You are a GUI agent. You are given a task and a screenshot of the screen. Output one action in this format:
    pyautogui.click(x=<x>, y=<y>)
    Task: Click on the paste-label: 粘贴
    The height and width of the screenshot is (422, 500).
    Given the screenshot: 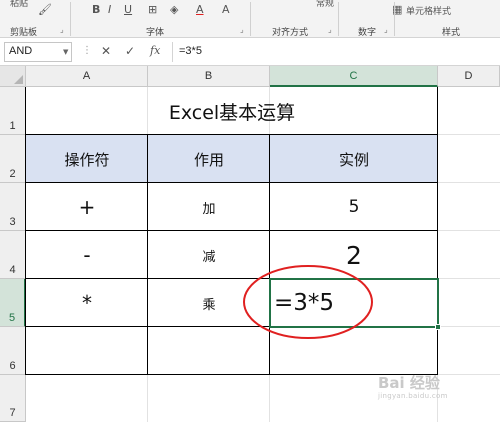 What is the action you would take?
    pyautogui.click(x=19, y=4)
    